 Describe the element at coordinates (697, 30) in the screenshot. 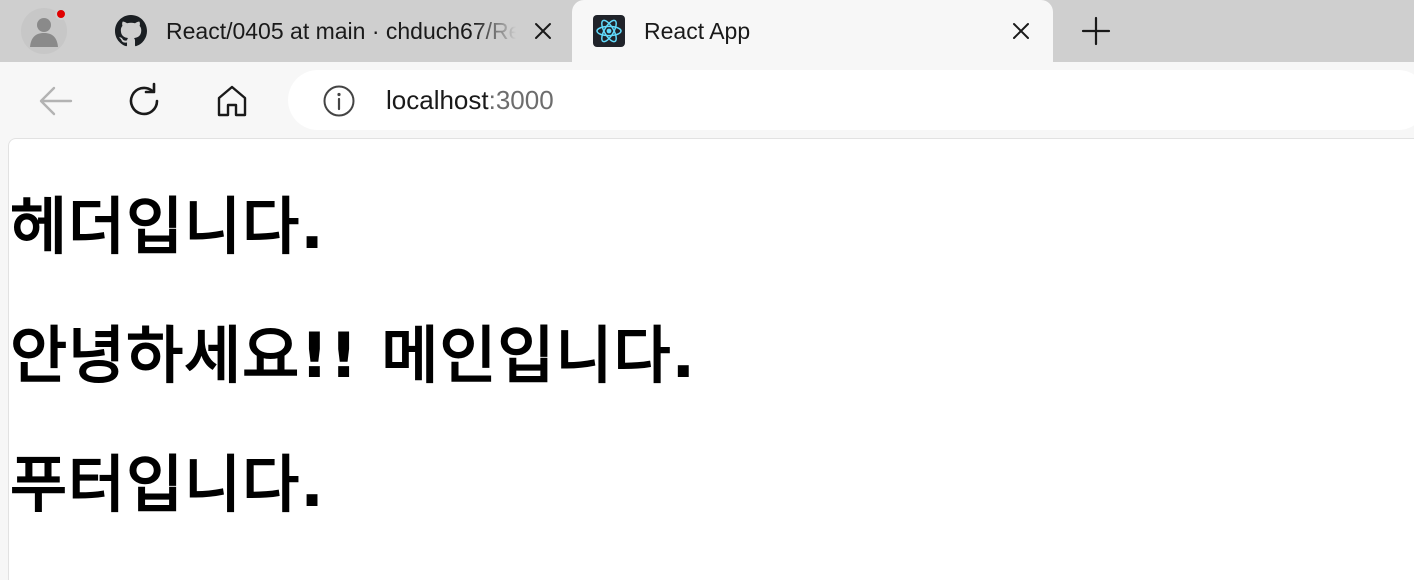

I see `tab-title: React App` at that location.